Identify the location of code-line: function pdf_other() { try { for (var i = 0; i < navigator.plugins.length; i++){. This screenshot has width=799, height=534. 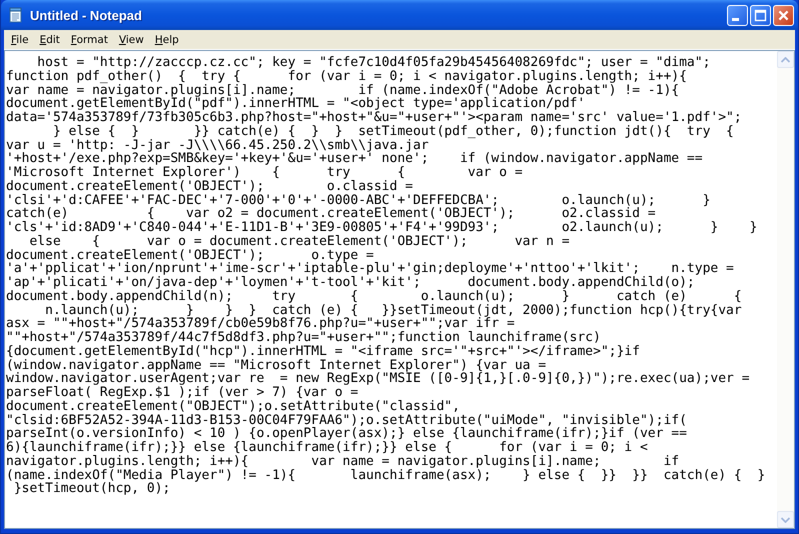
(346, 77).